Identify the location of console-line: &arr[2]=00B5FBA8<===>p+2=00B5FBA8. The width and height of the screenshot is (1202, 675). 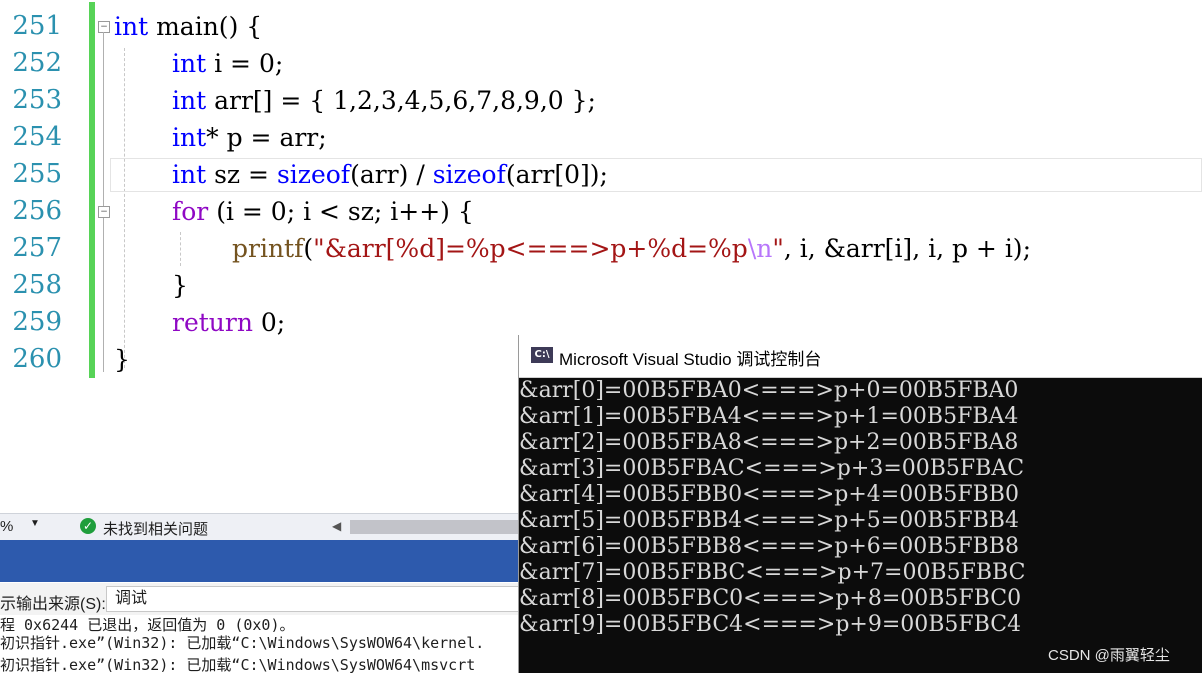
(769, 442).